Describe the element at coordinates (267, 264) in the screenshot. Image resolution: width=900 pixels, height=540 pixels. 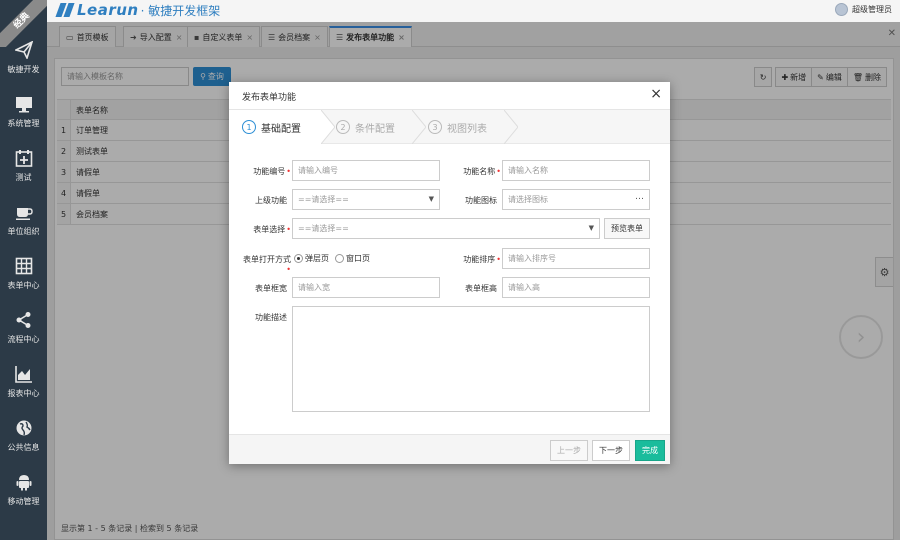
I see `label-open-mode: 表单打开方式•` at that location.